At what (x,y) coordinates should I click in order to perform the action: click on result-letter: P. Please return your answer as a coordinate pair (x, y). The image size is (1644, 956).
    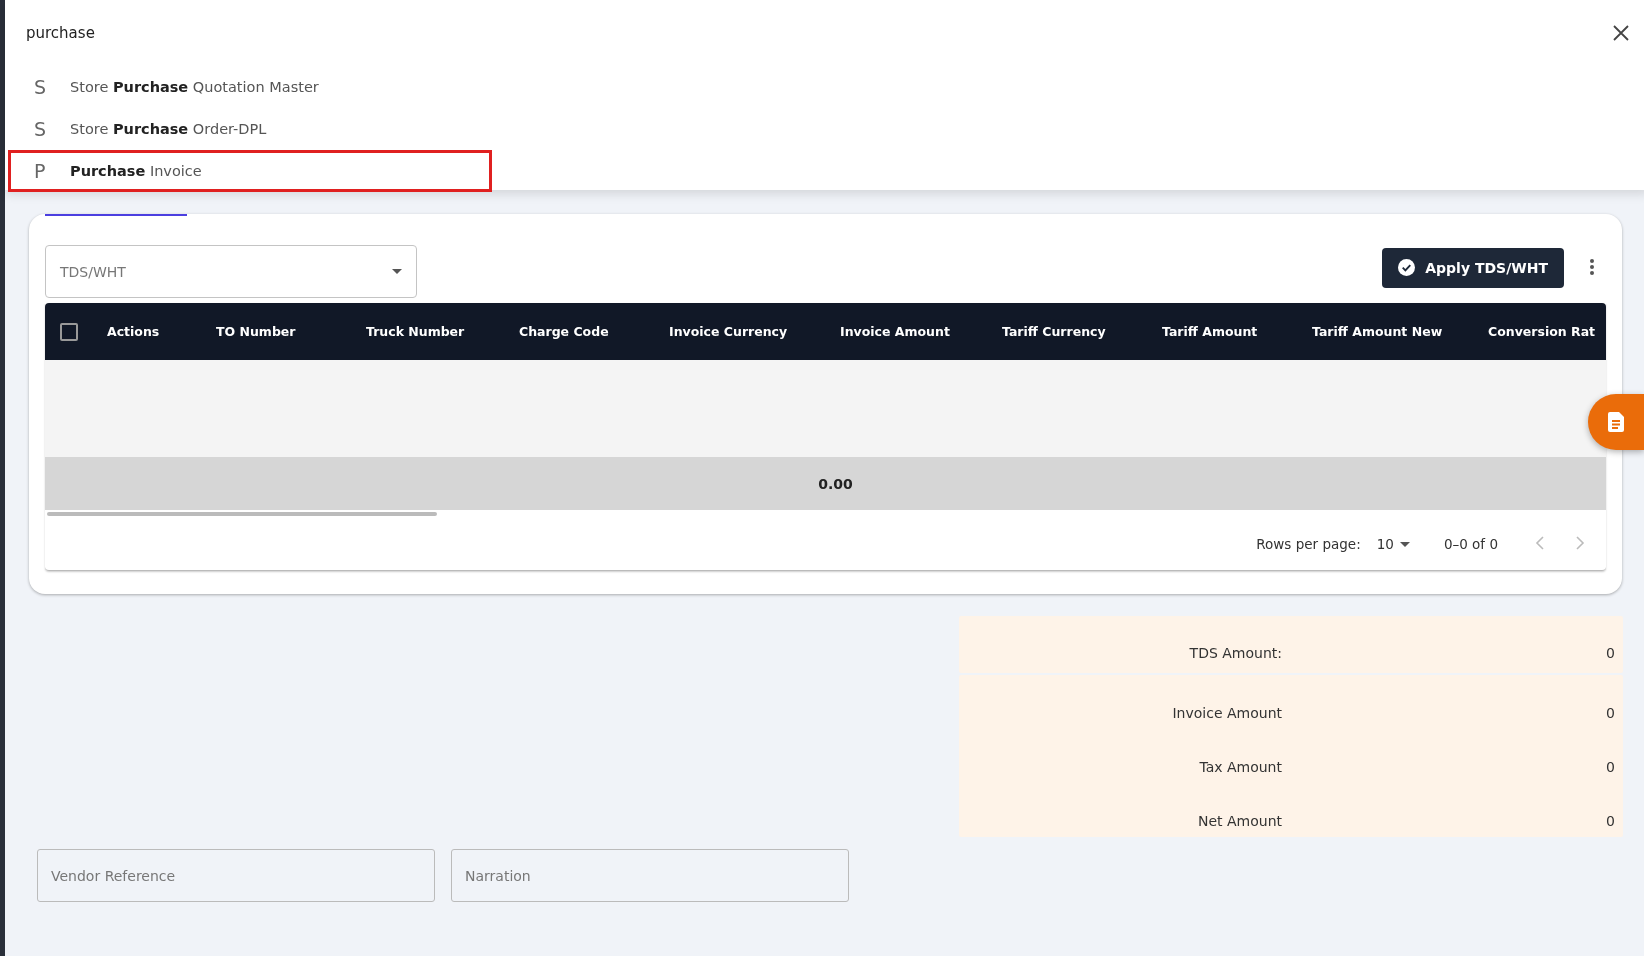
    Looking at the image, I should click on (40, 171).